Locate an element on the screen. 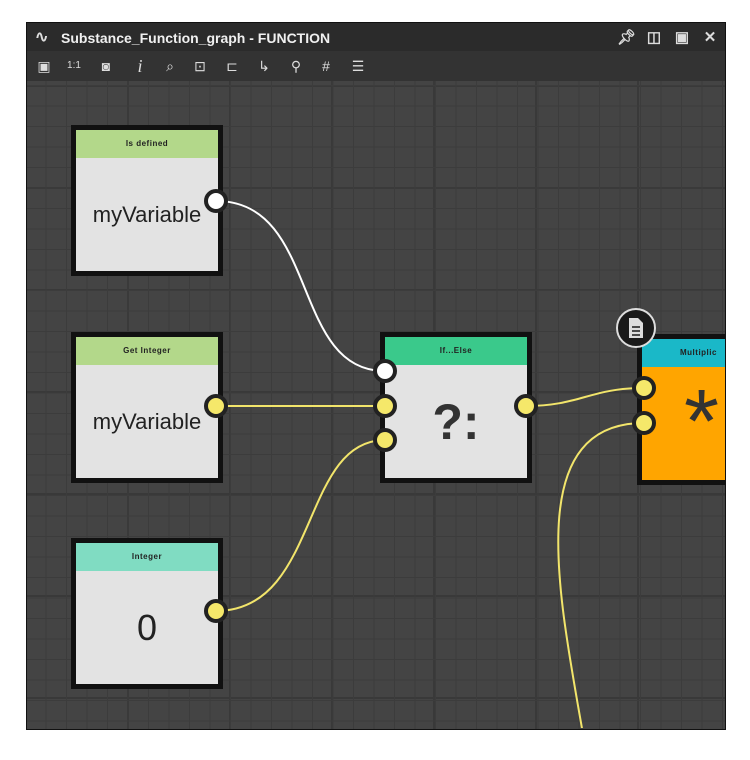  frame-all-icon: ▣ is located at coordinates (44, 66).